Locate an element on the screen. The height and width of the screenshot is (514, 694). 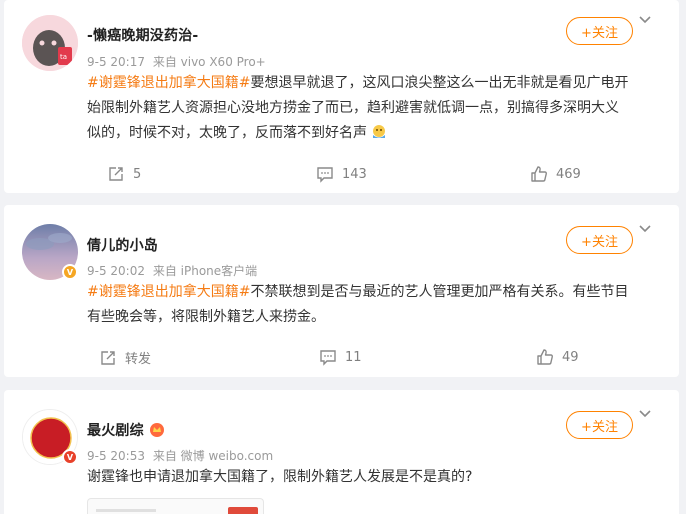
text-line: 不禁联想到是否与最近的艺人管理更加严格有关系。有些节目 is located at coordinates (439, 292).